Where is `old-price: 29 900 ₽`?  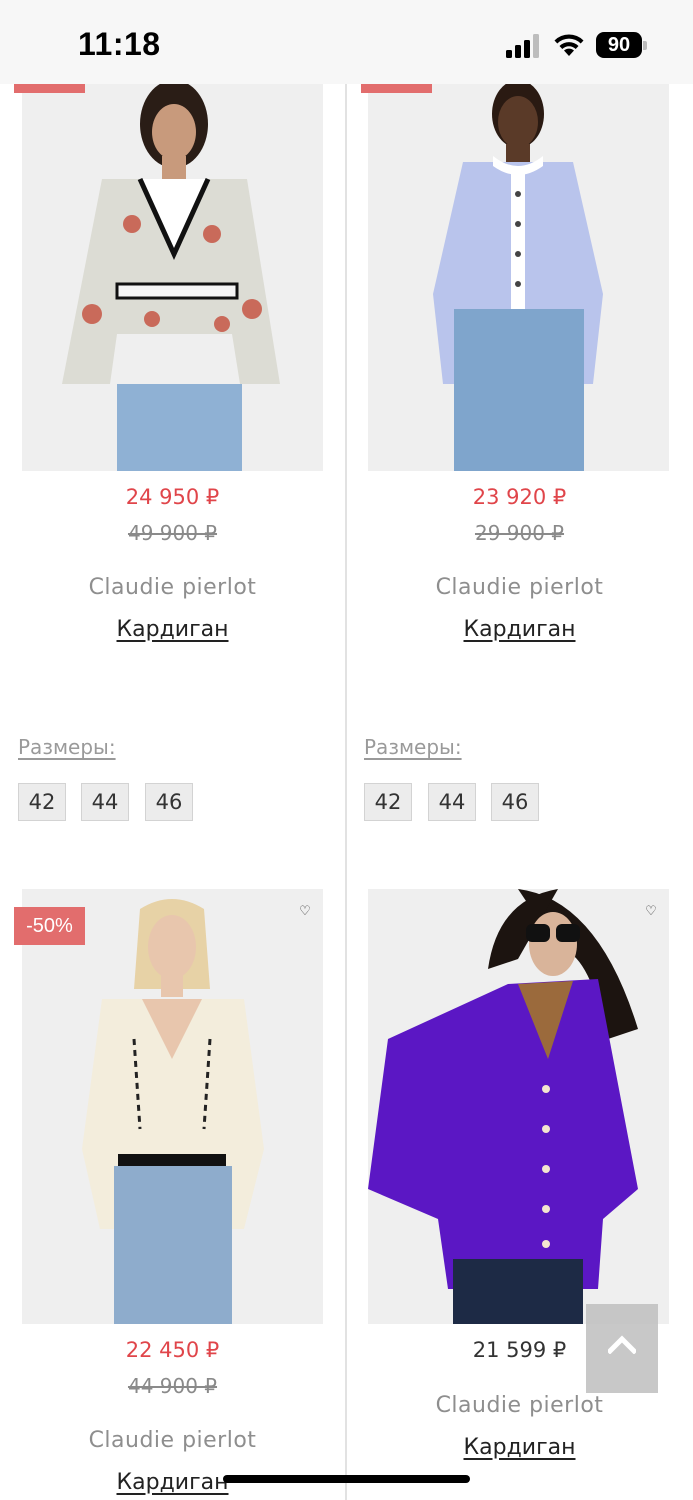
old-price: 29 900 ₽ is located at coordinates (519, 533).